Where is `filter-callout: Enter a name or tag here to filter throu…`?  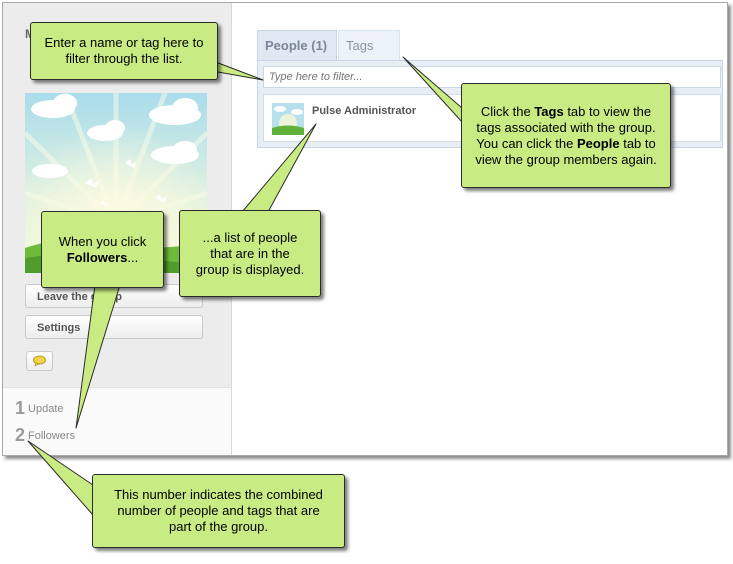 filter-callout: Enter a name or tag here to filter throu… is located at coordinates (124, 51).